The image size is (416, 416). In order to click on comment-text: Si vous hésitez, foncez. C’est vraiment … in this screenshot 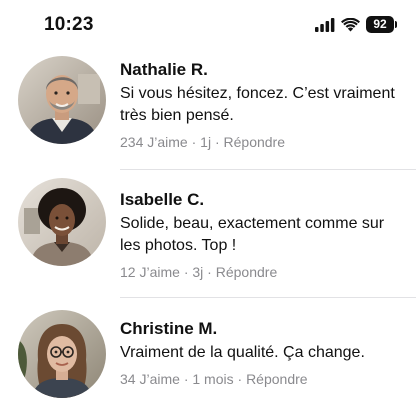, I will do `click(257, 104)`.